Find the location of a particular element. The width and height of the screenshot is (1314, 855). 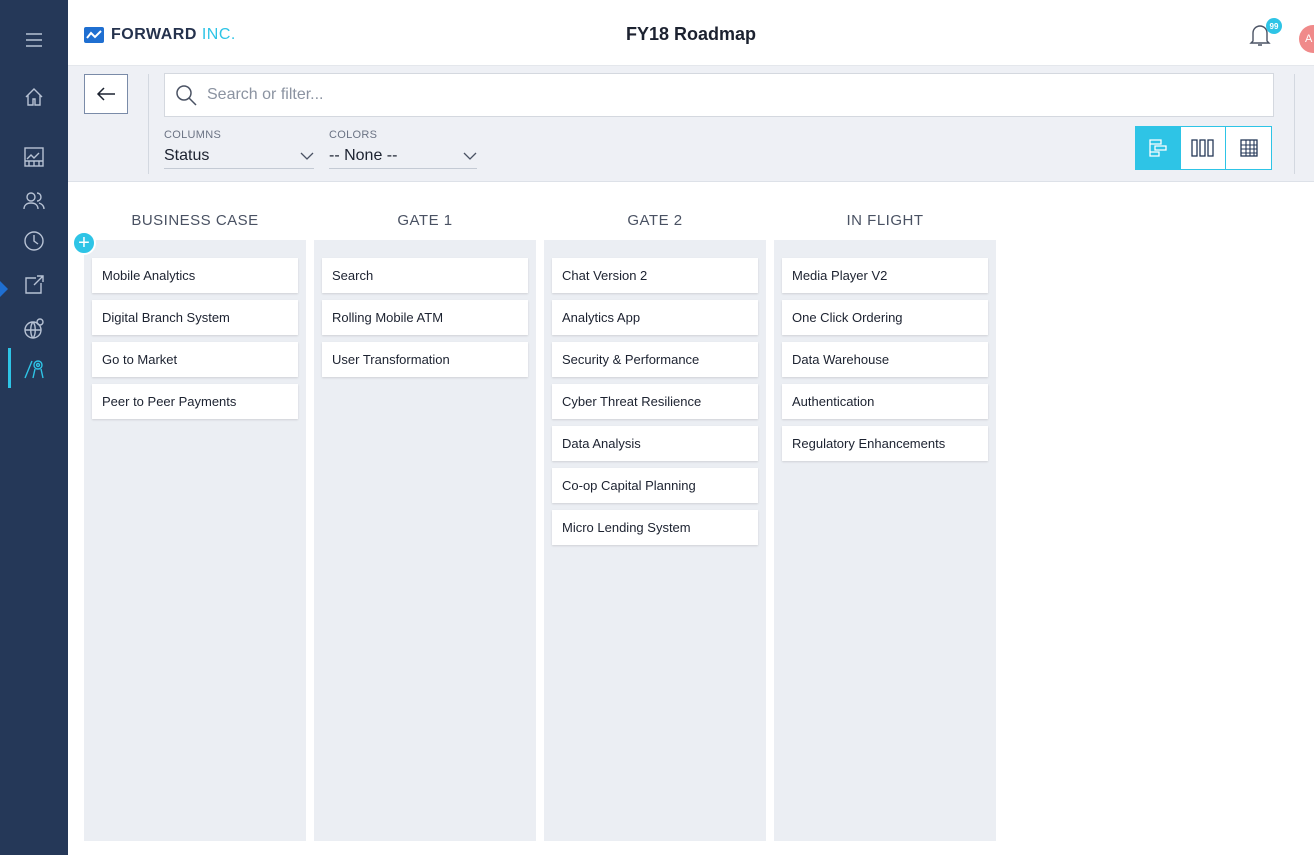

roadmap-card: Search is located at coordinates (425, 275).